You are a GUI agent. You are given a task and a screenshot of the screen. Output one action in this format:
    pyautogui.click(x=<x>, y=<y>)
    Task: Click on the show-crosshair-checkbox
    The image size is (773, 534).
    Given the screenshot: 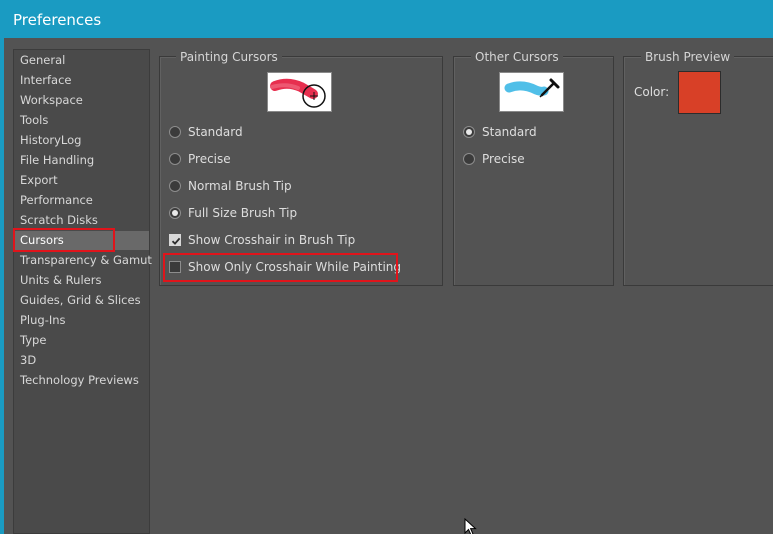 What is the action you would take?
    pyautogui.click(x=175, y=240)
    